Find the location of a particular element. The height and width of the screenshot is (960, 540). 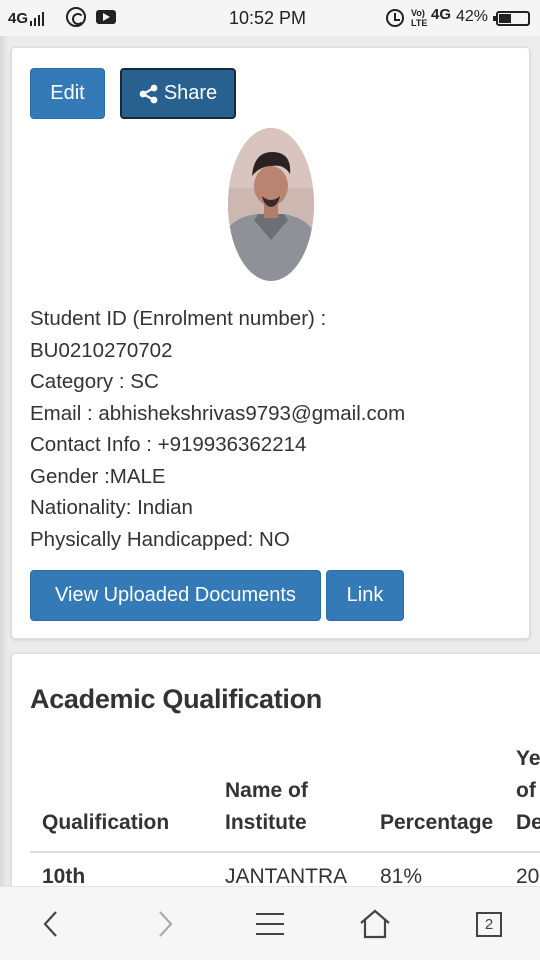

home-button is located at coordinates (375, 923).